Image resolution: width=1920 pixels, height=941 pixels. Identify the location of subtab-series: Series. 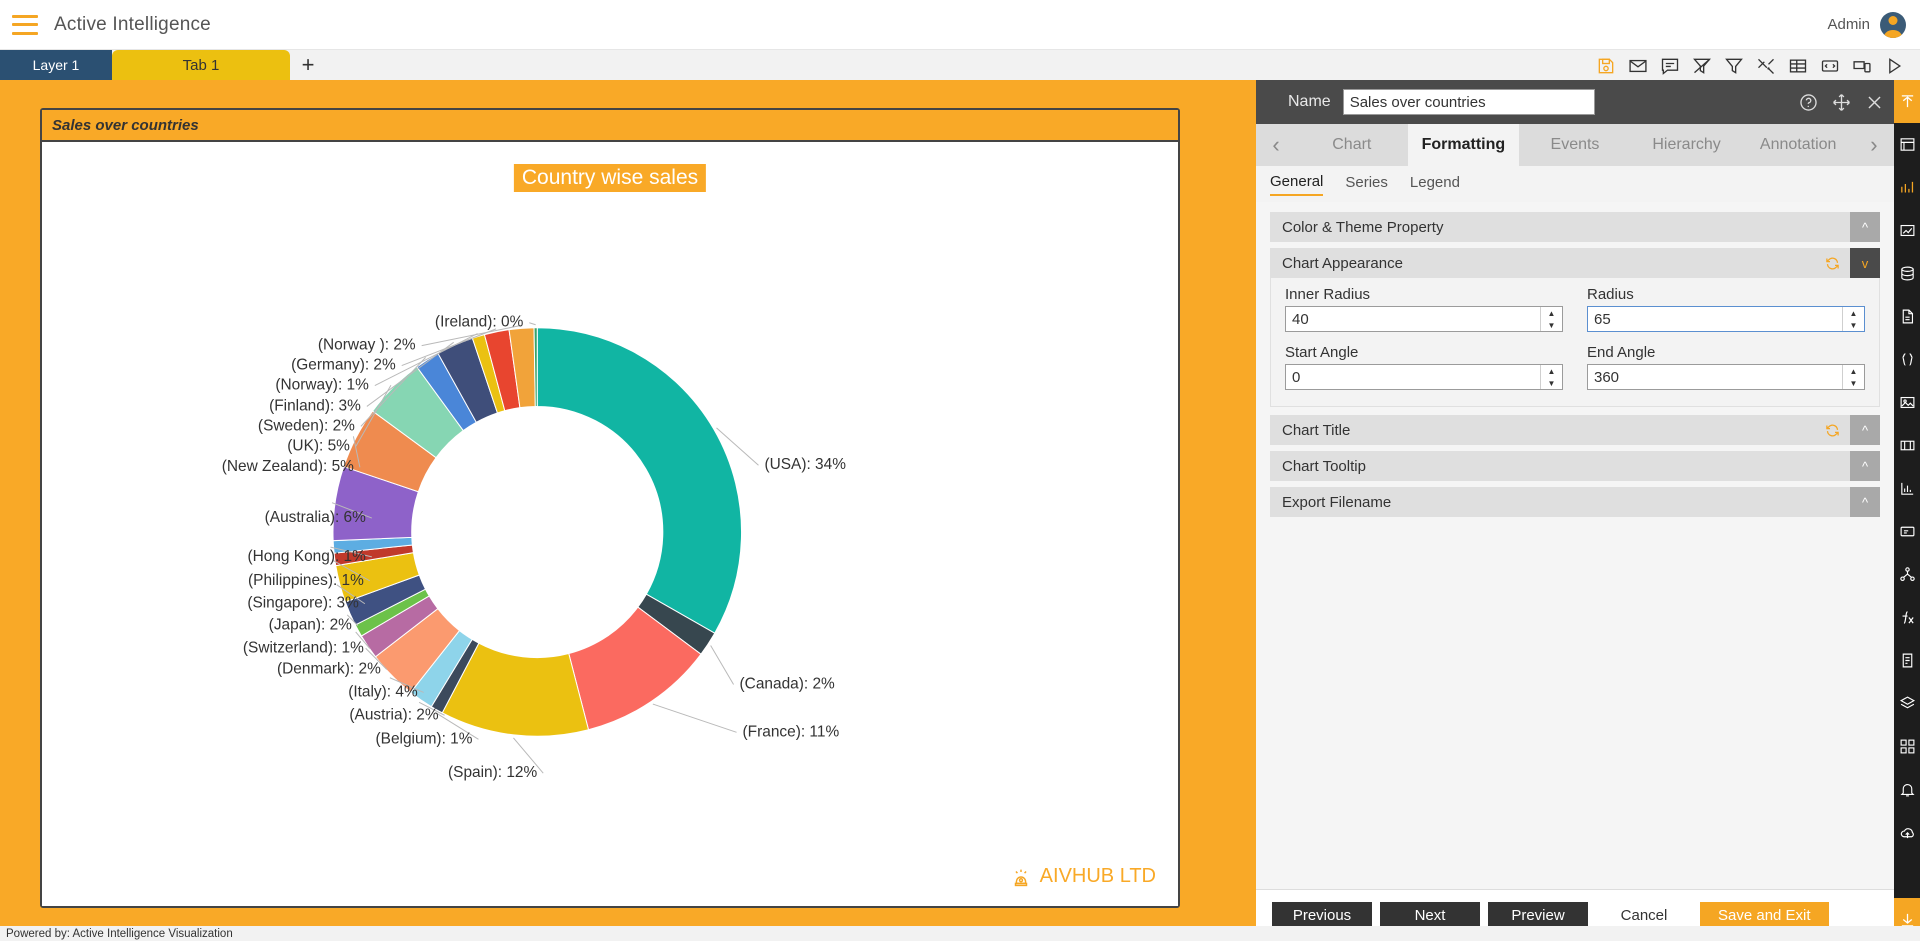
(1366, 184).